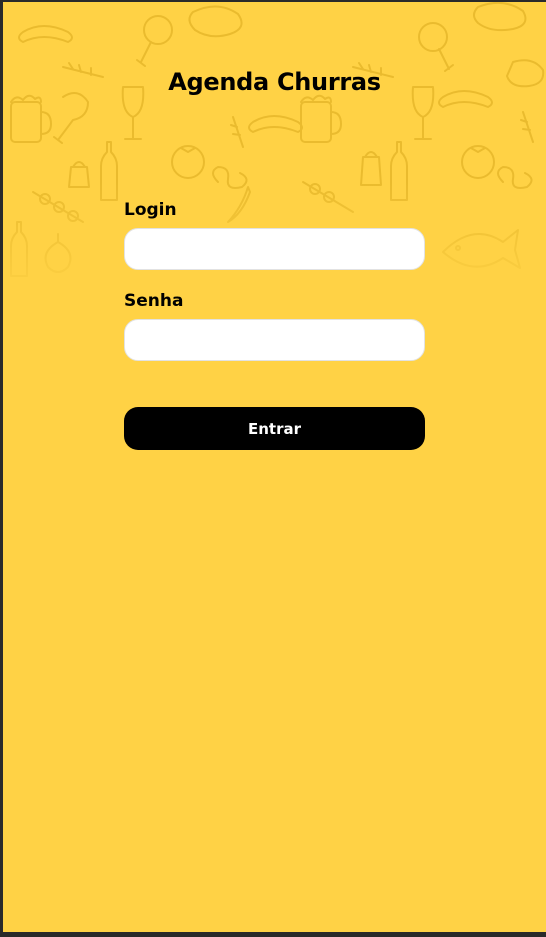  Describe the element at coordinates (274, 428) in the screenshot. I see `entrar-button: Entrar` at that location.